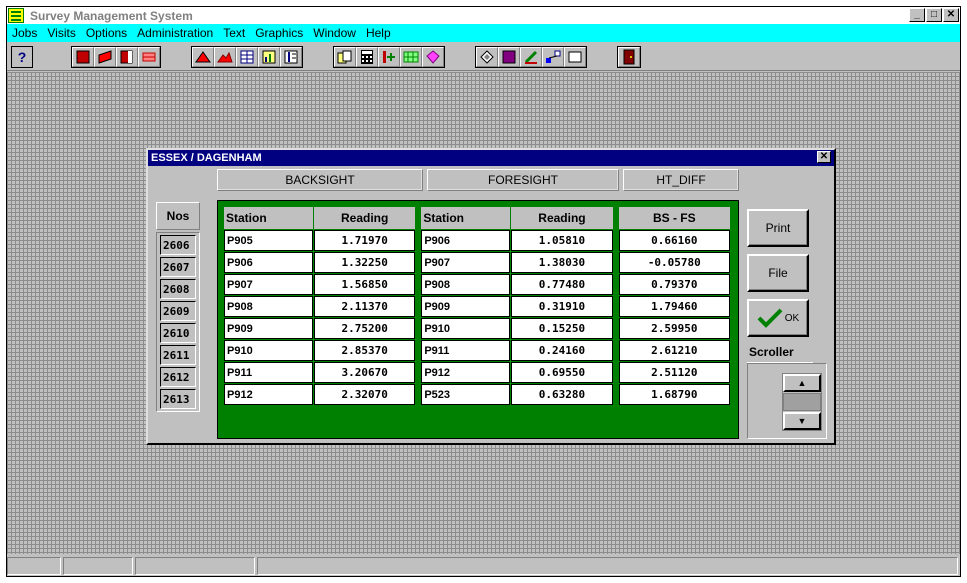  Describe the element at coordinates (951, 15) in the screenshot. I see `close-button: ✕` at that location.